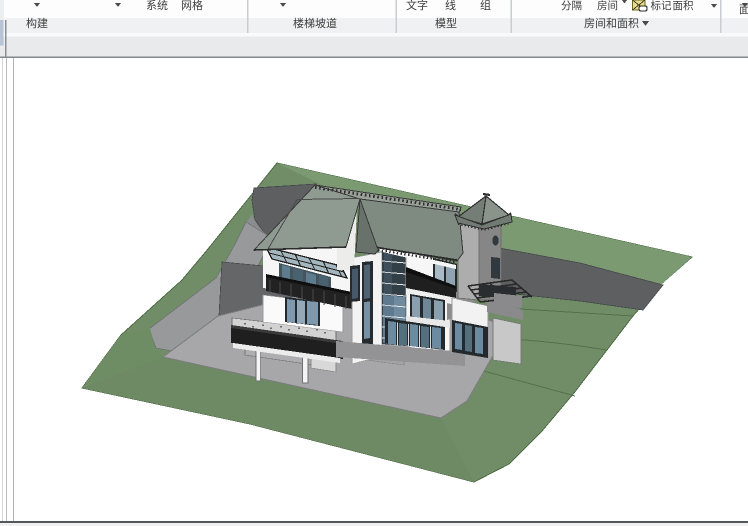 This screenshot has width=748, height=526. What do you see at coordinates (571, 6) in the screenshot?
I see `svg-text: 分隔` at bounding box center [571, 6].